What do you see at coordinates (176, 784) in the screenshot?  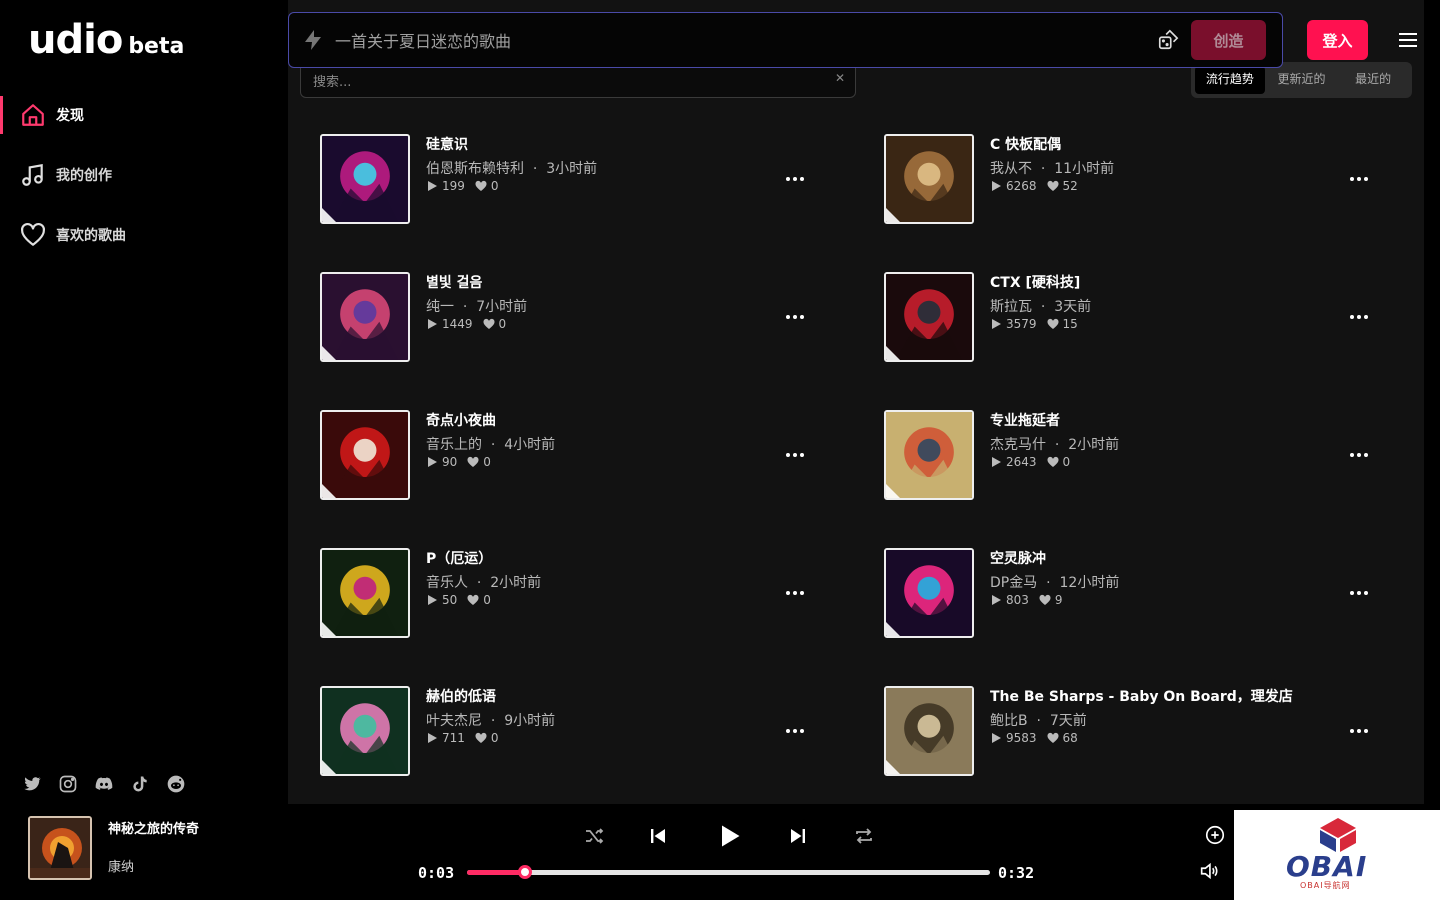 I see `reddit-icon` at bounding box center [176, 784].